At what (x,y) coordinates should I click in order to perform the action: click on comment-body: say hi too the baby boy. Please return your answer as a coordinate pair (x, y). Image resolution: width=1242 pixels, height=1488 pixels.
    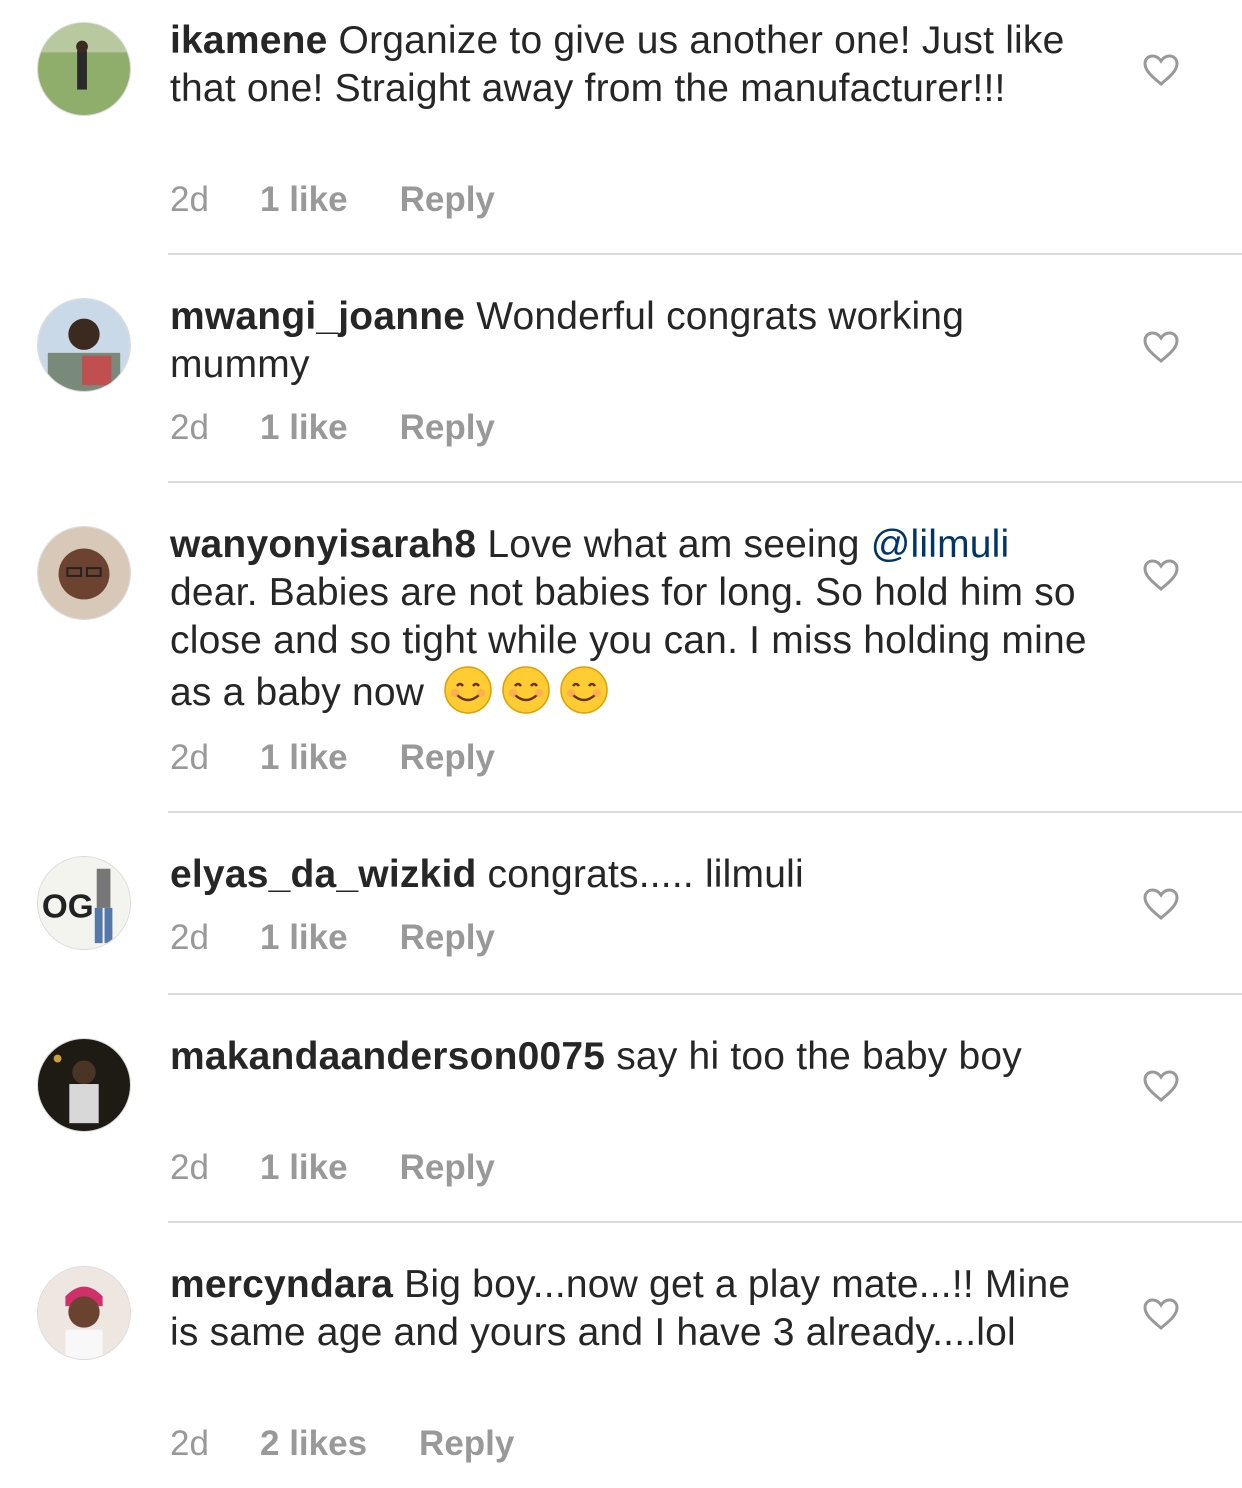
    Looking at the image, I should click on (813, 1056).